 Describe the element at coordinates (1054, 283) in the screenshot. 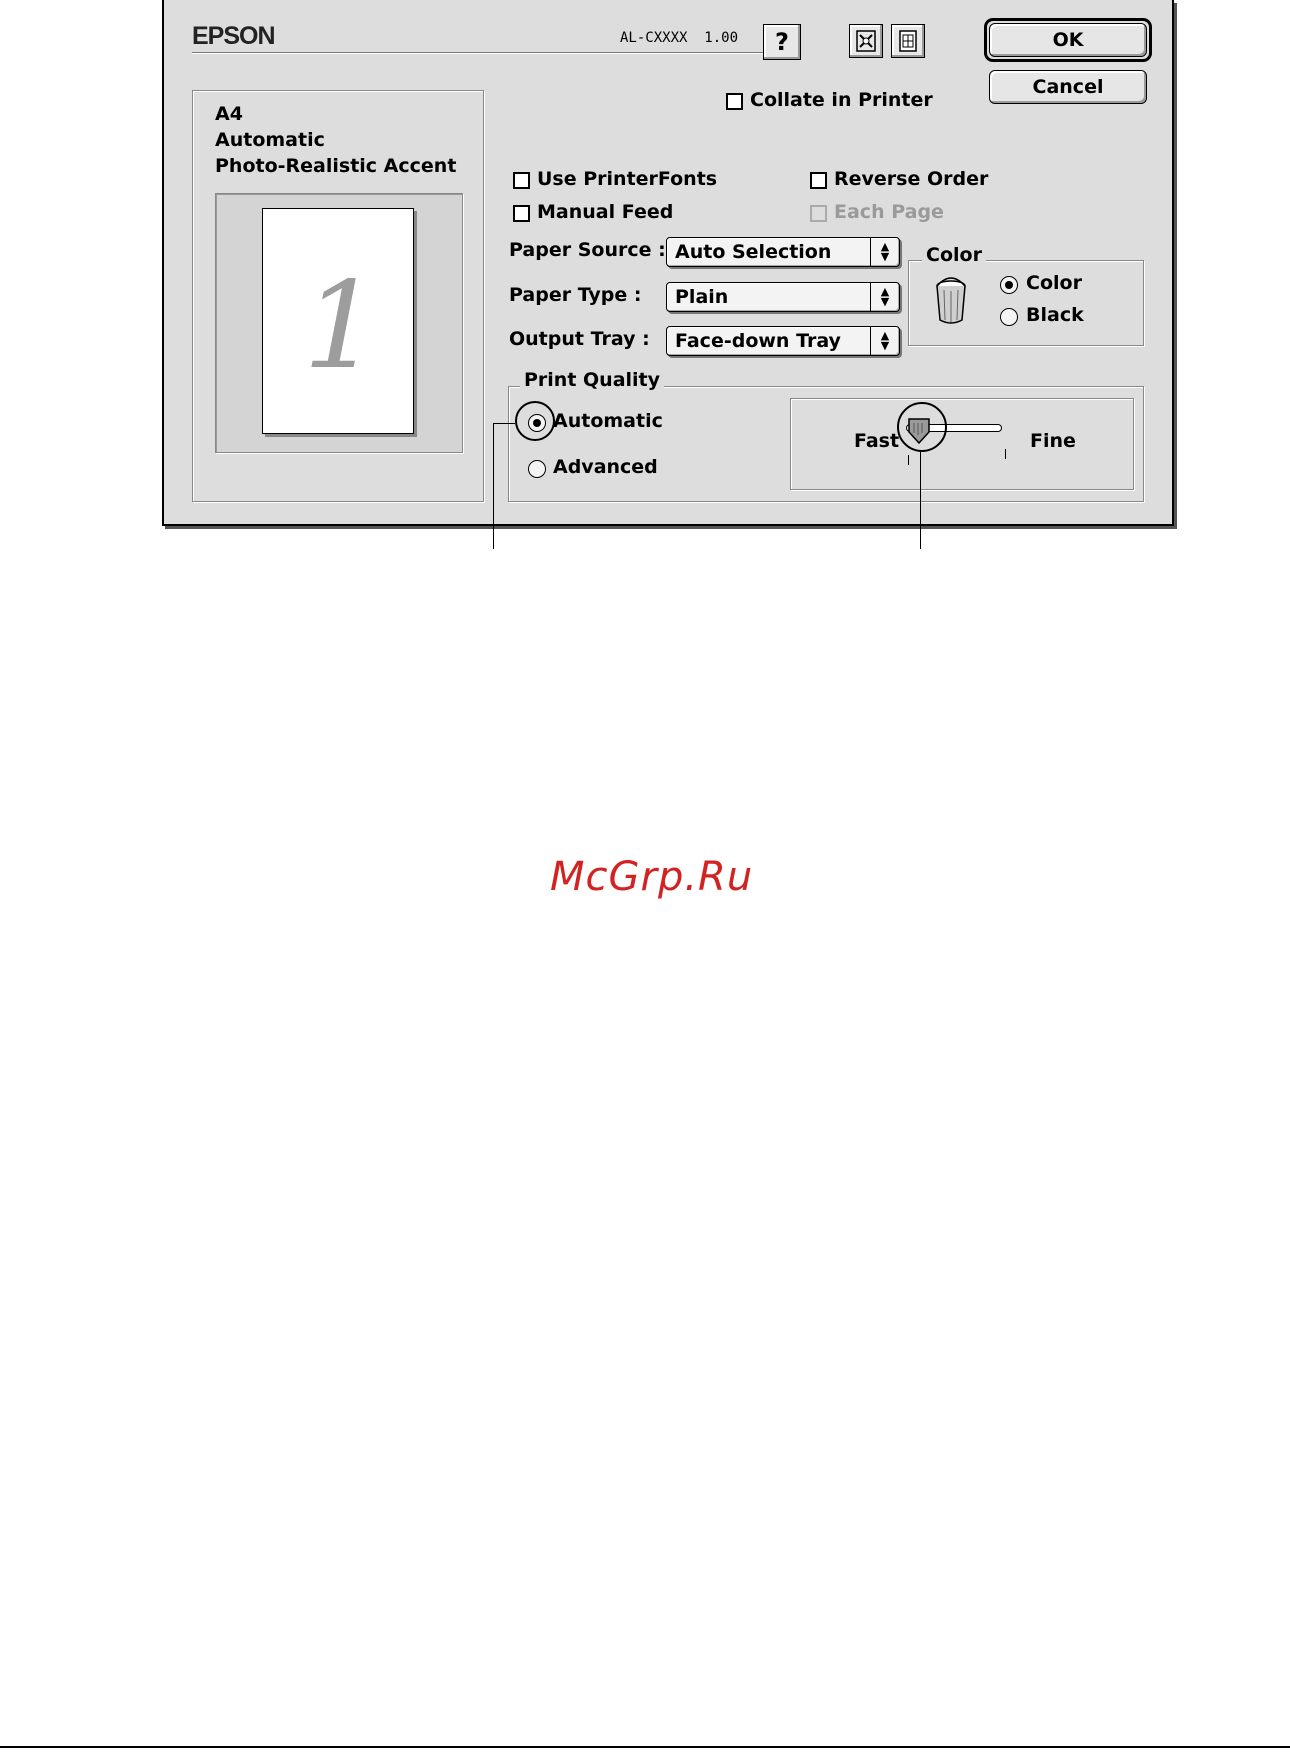

I see `color-option-label: Color` at that location.